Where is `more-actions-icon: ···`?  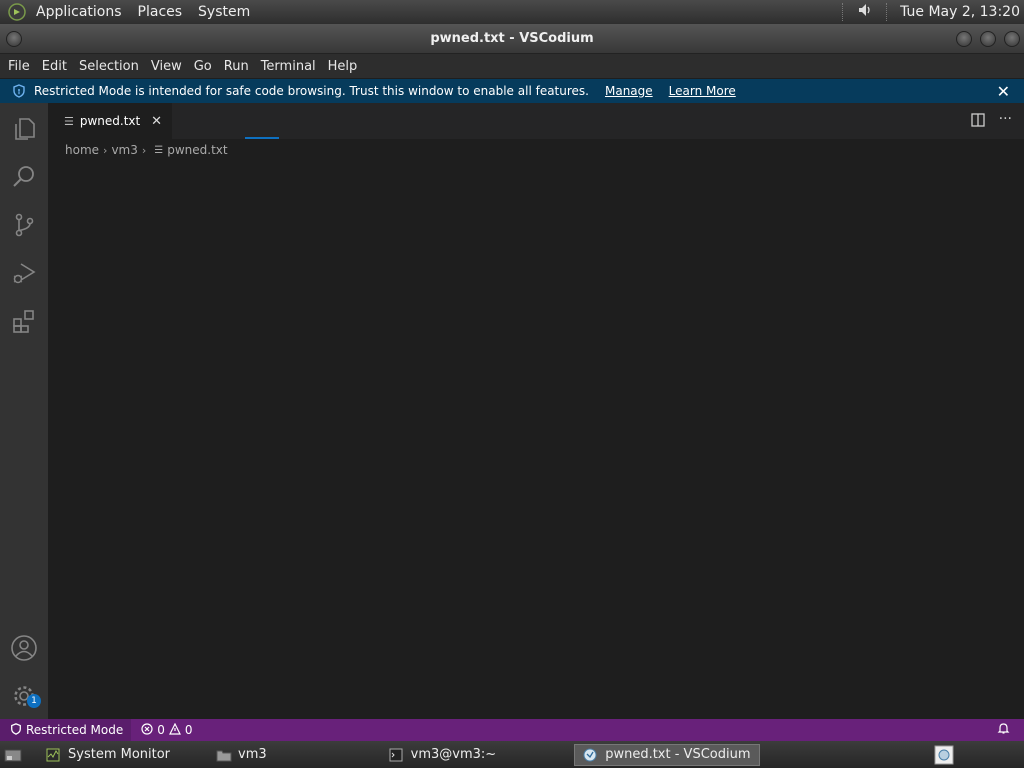
more-actions-icon: ··· is located at coordinates (1005, 121).